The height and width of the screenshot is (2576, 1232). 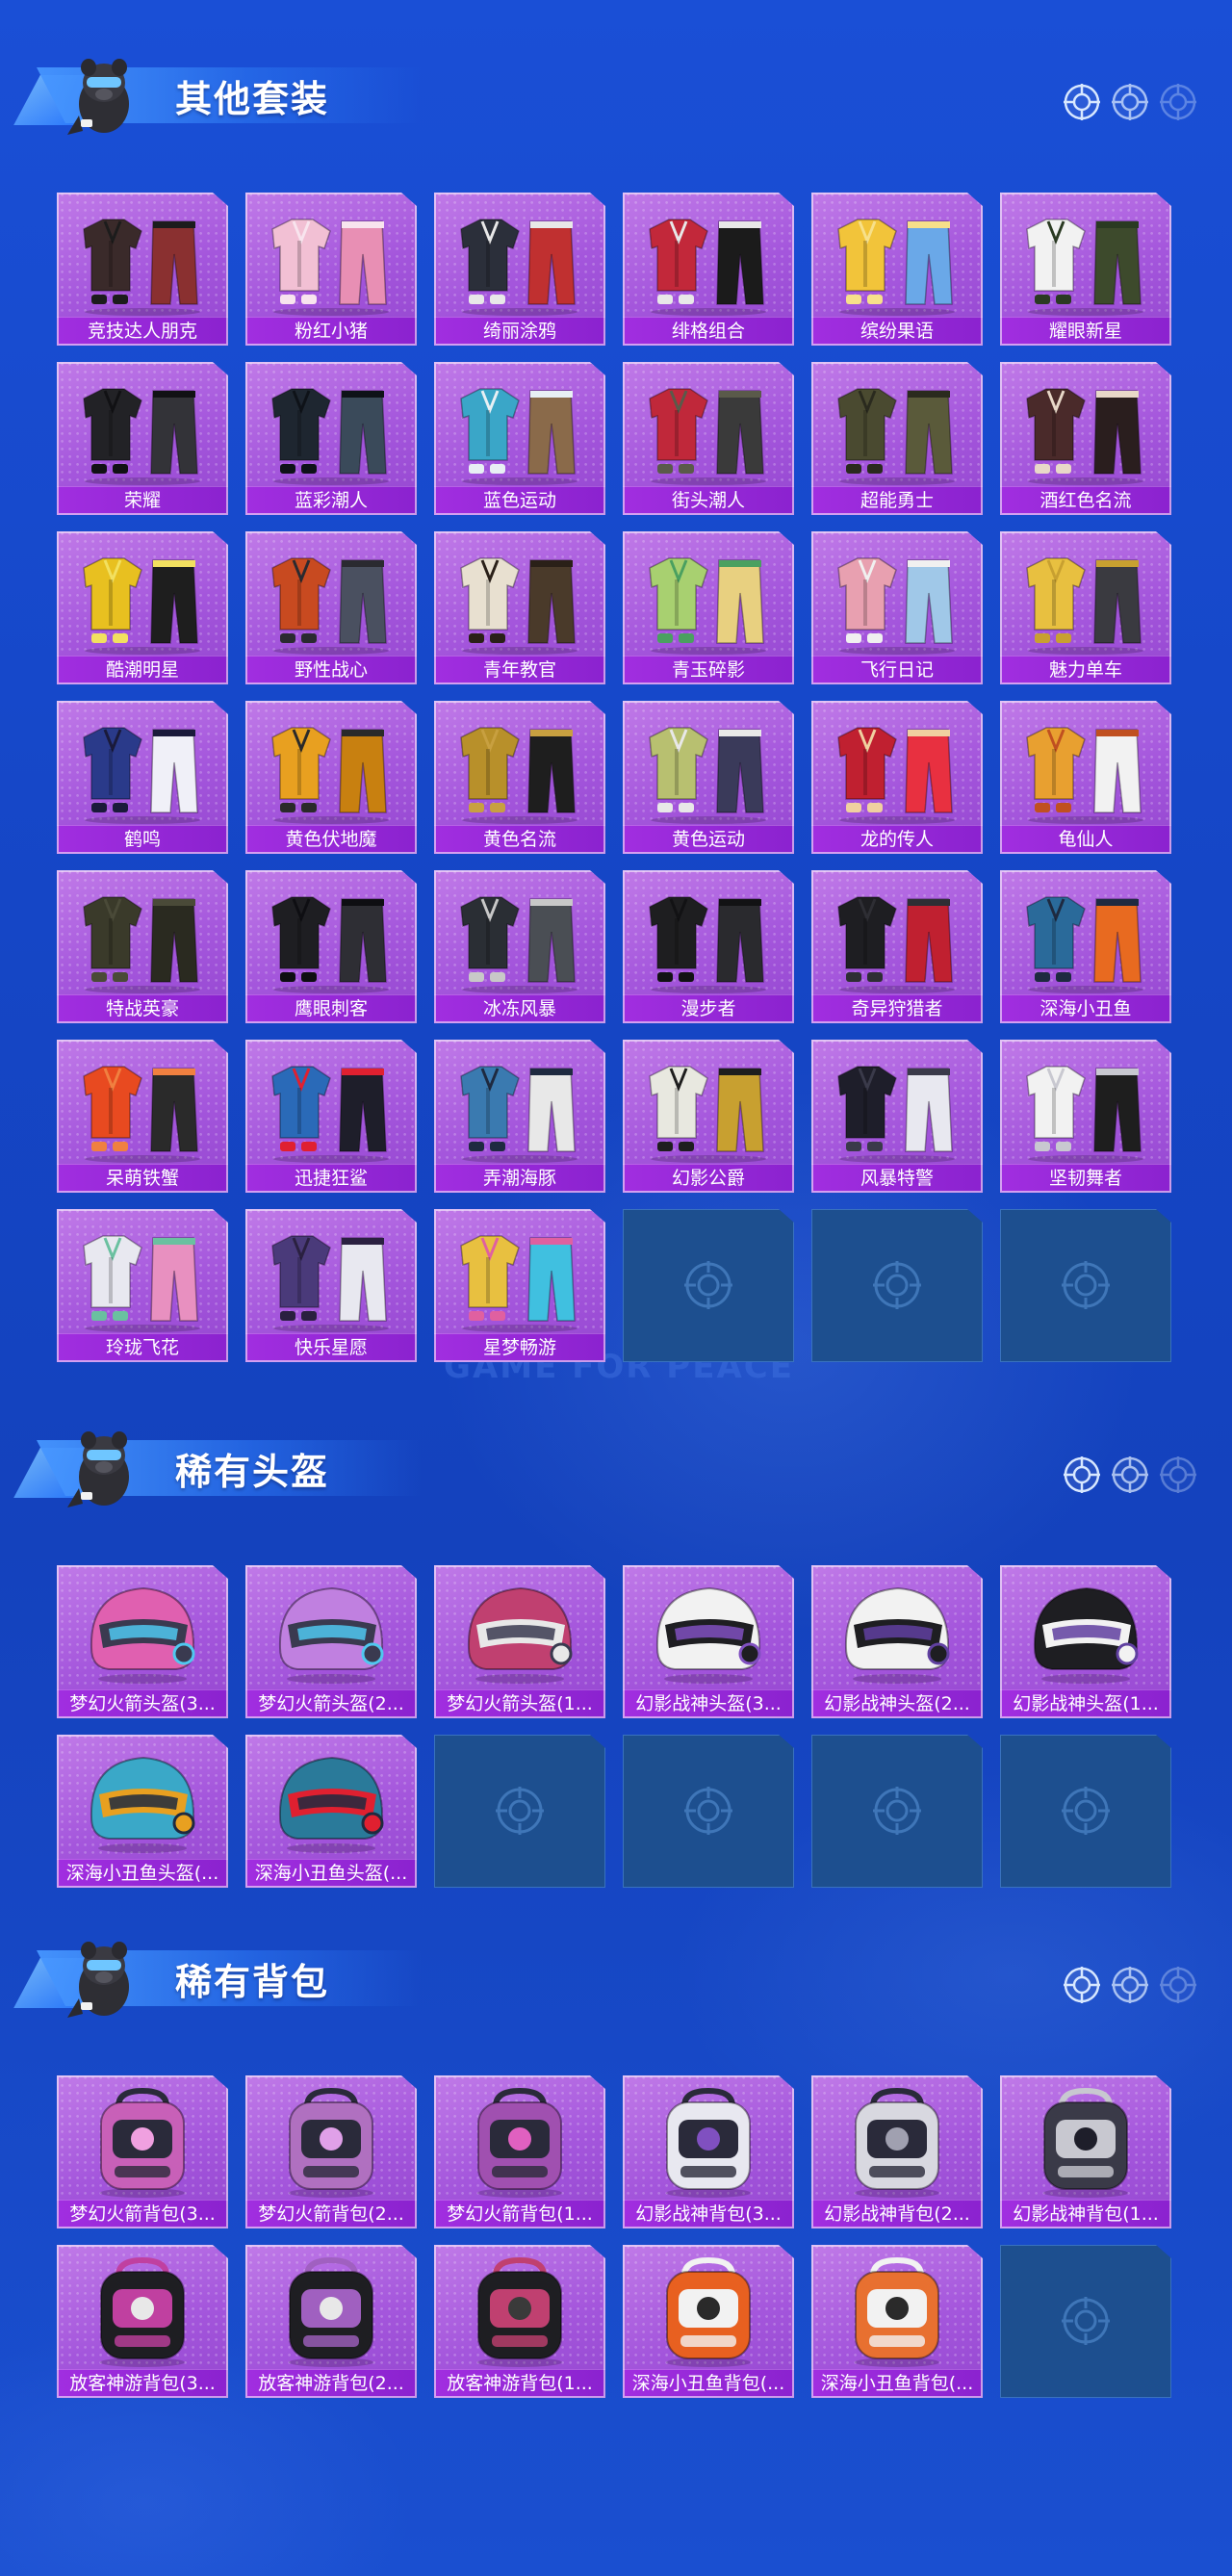 I want to click on item-name: 玲珑飞花, so click(x=142, y=1348).